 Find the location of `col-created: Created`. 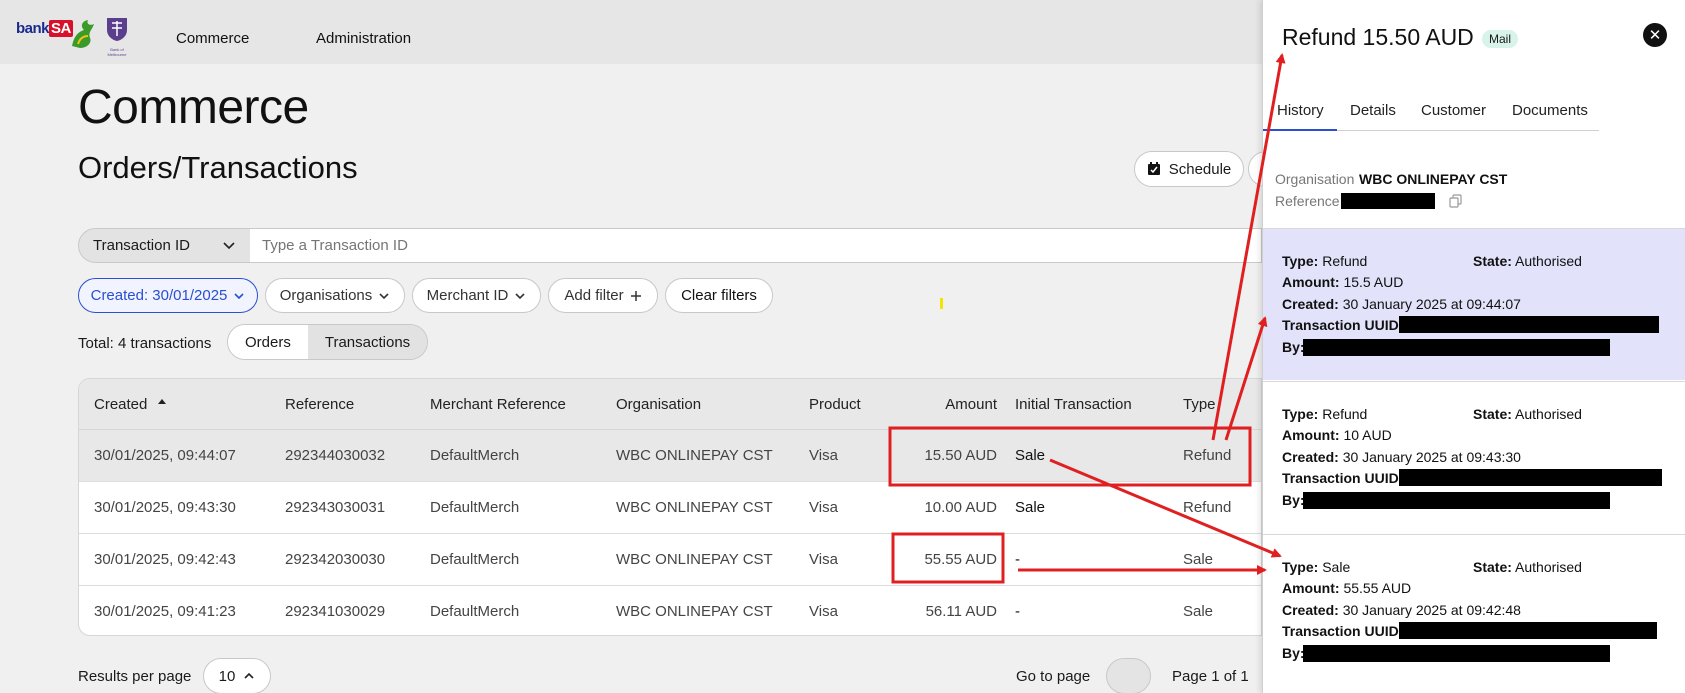

col-created: Created is located at coordinates (120, 404).